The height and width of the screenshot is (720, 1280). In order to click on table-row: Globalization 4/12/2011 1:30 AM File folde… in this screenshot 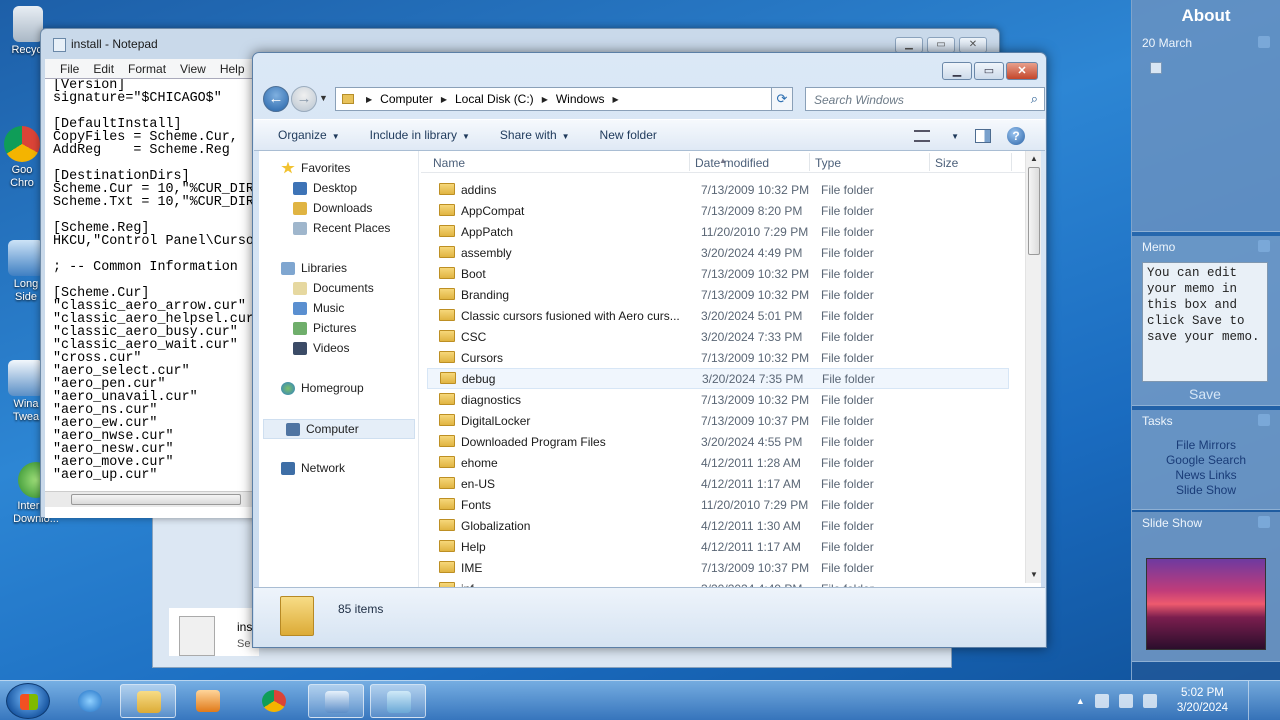, I will do `click(723, 525)`.